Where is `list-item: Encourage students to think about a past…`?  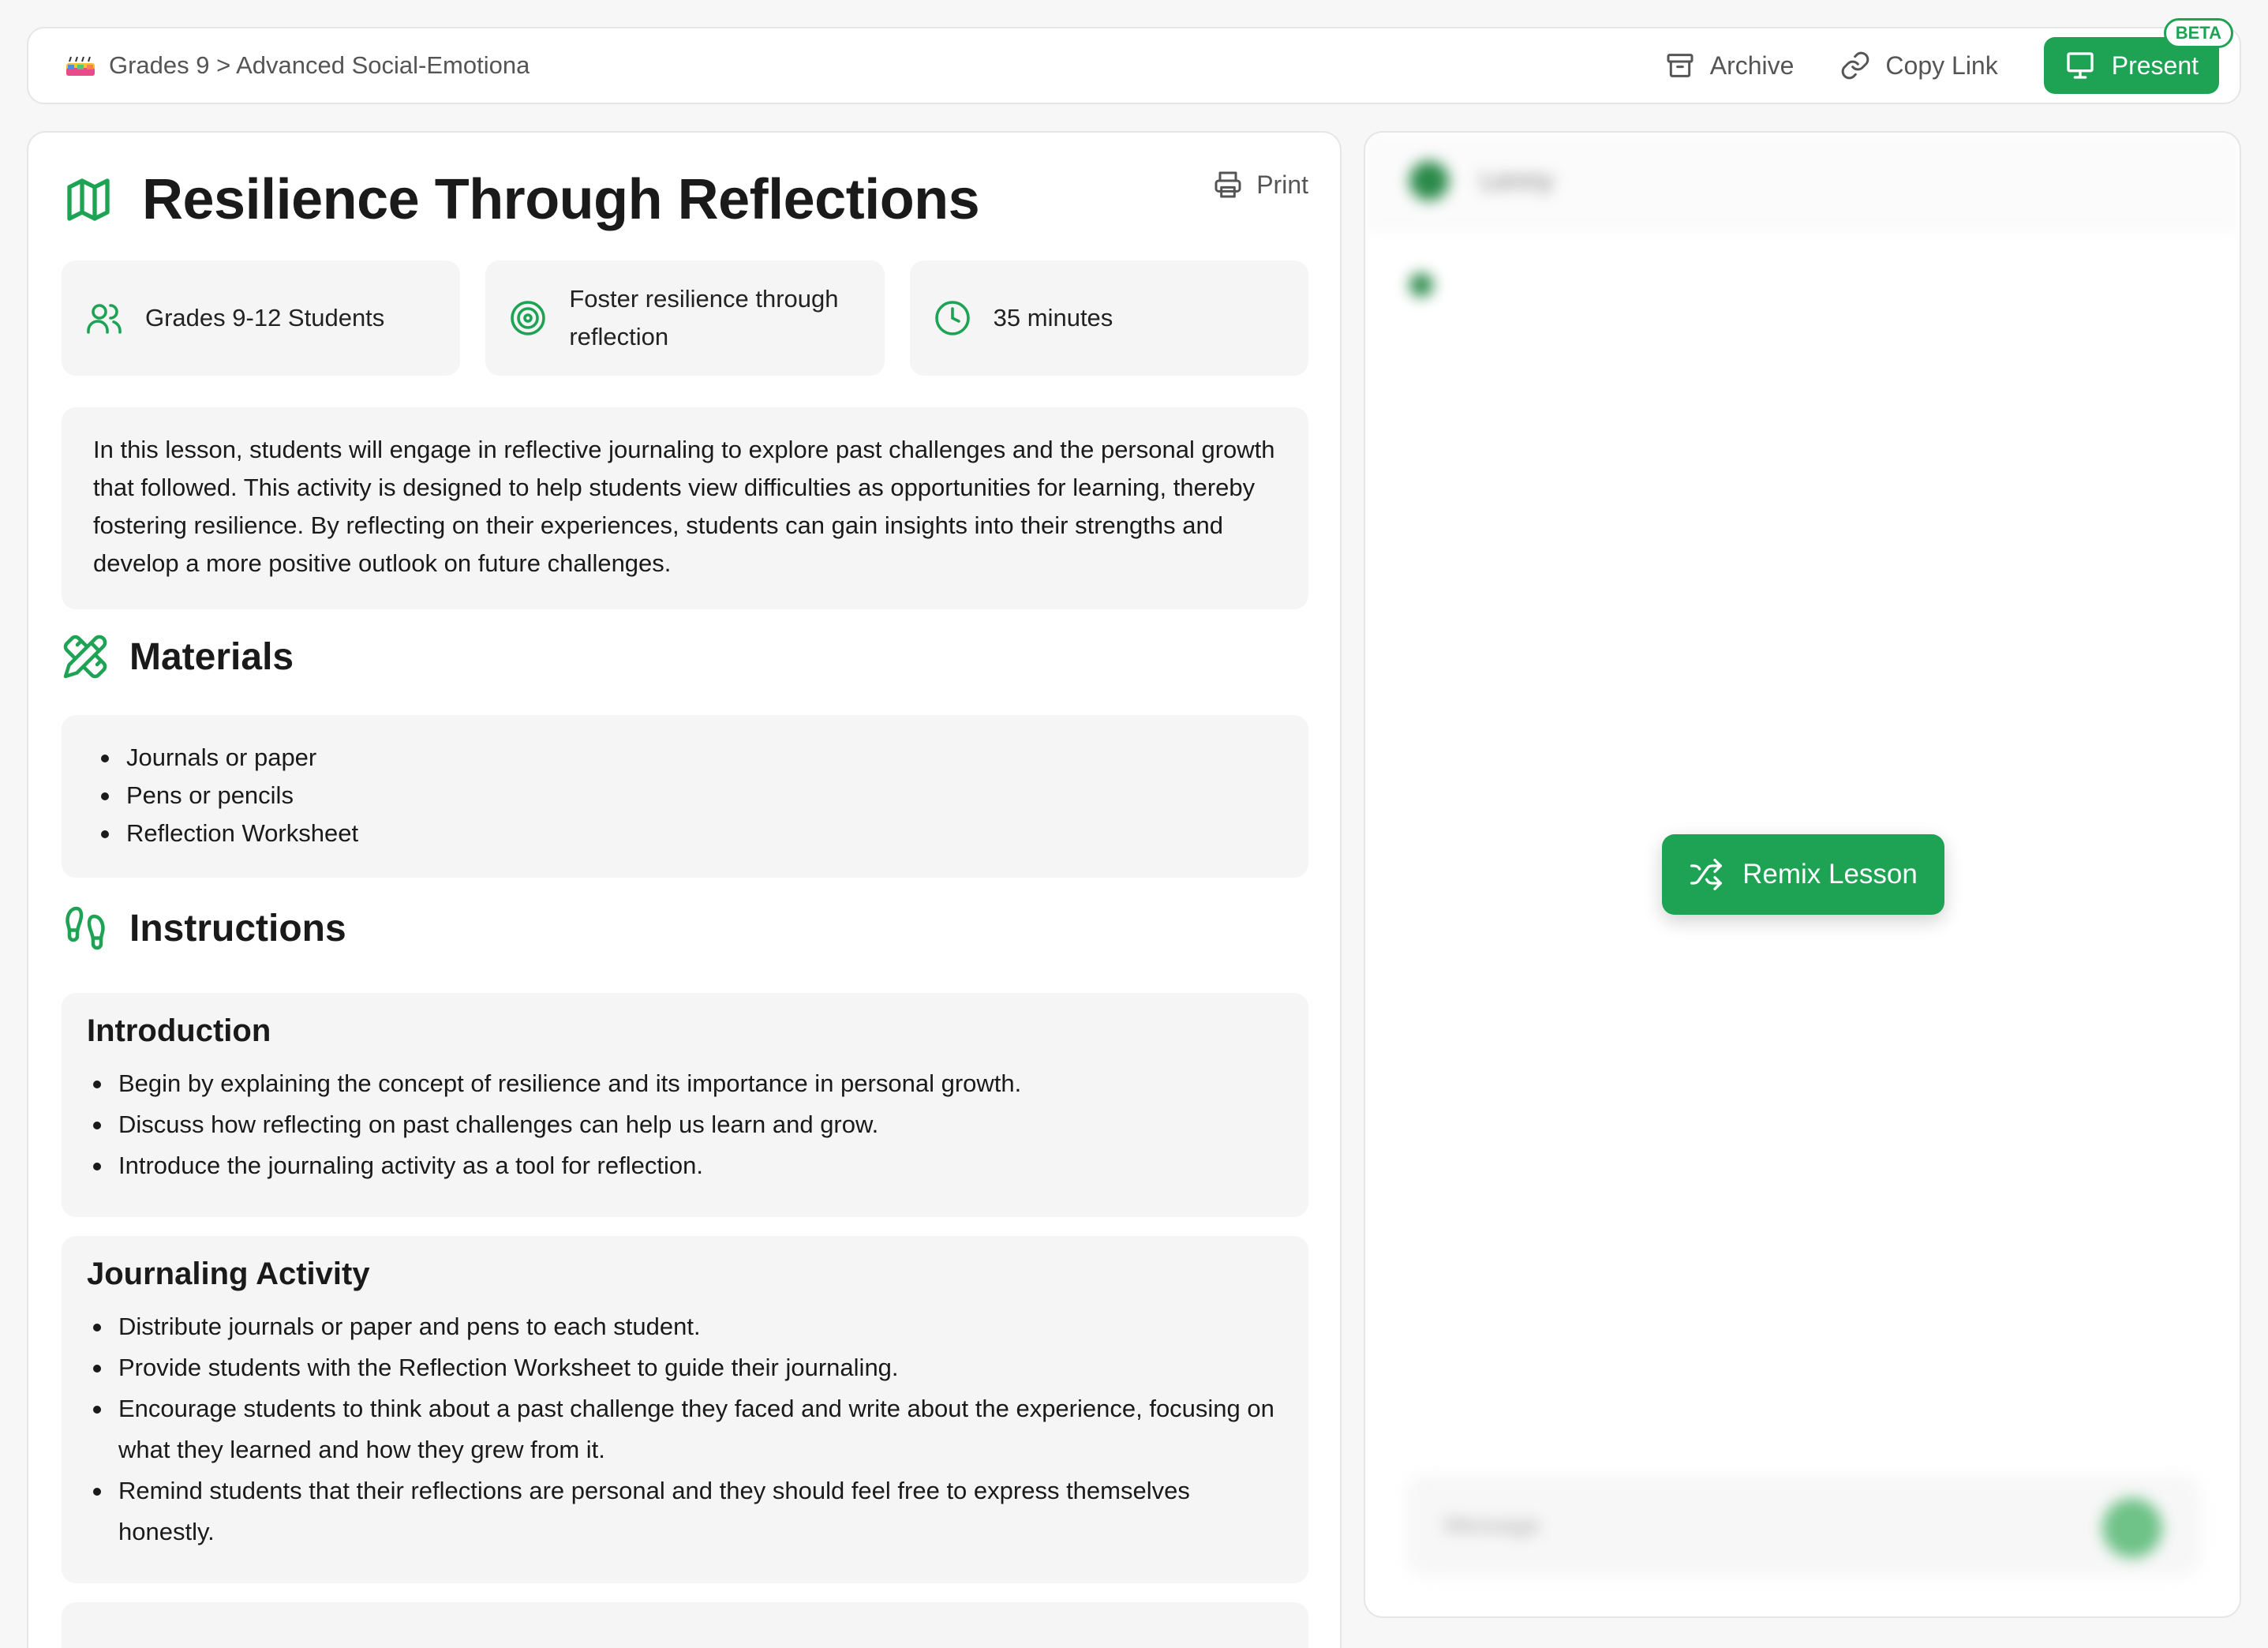
list-item: Encourage students to think about a past… is located at coordinates (685, 1429).